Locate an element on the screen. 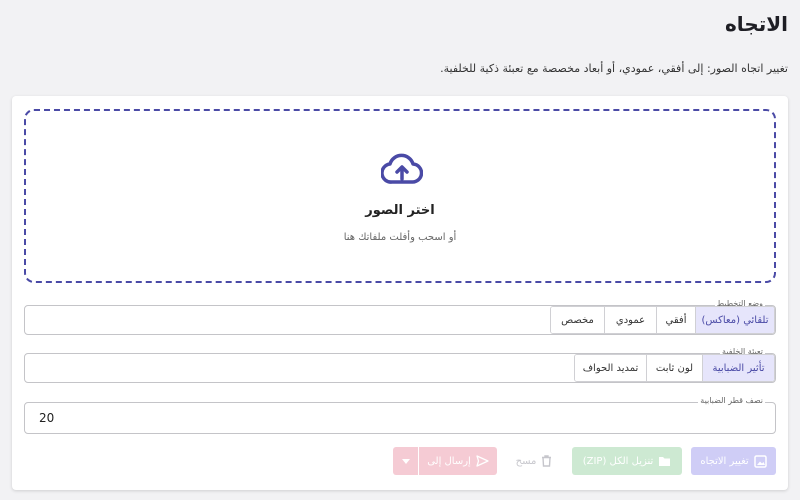 This screenshot has height=500, width=800. send-to-button: إرسال إلى is located at coordinates (458, 461).